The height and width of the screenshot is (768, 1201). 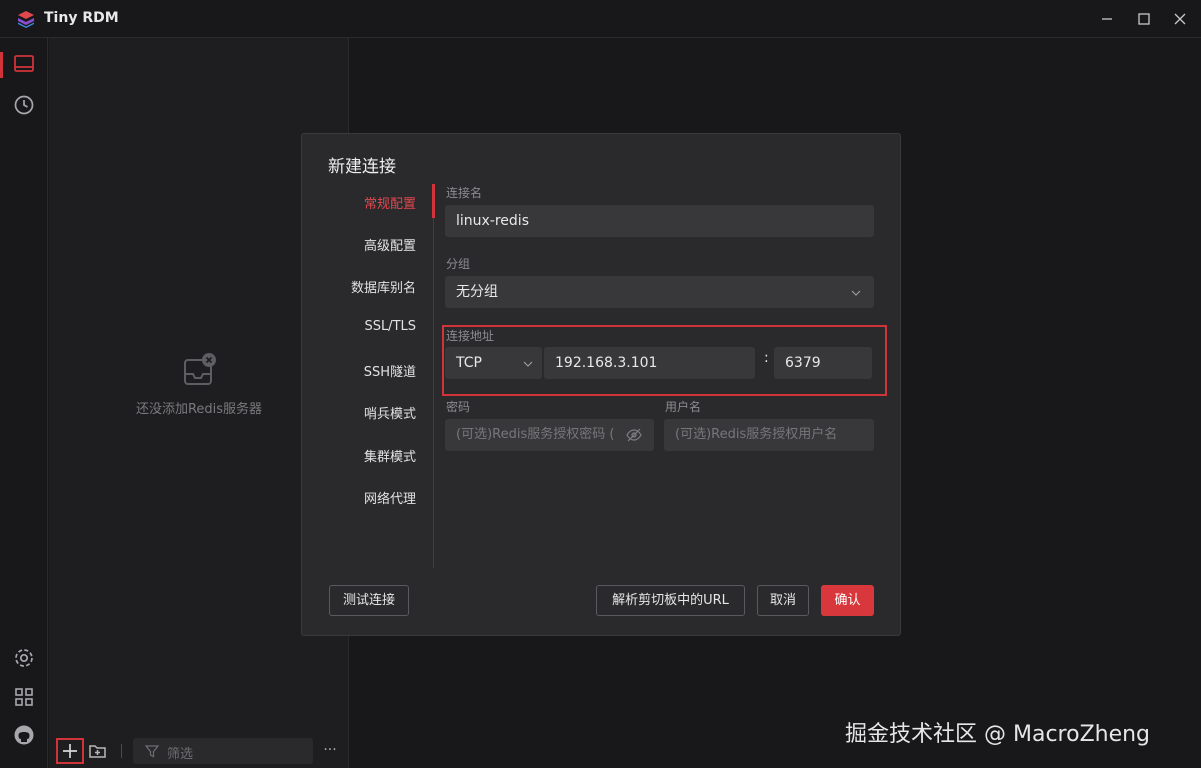 What do you see at coordinates (649, 363) in the screenshot?
I see `host-input: 192.168.3.101` at bounding box center [649, 363].